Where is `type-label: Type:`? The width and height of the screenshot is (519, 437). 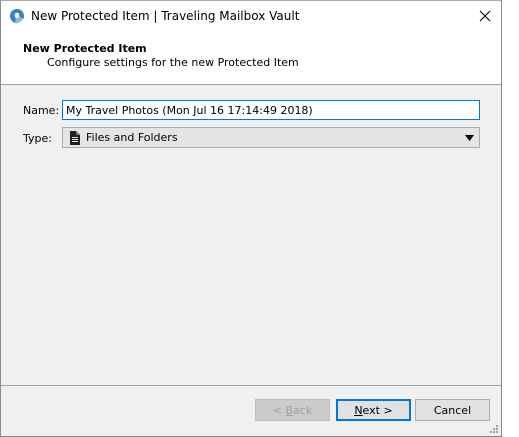
type-label: Type: is located at coordinates (37, 138).